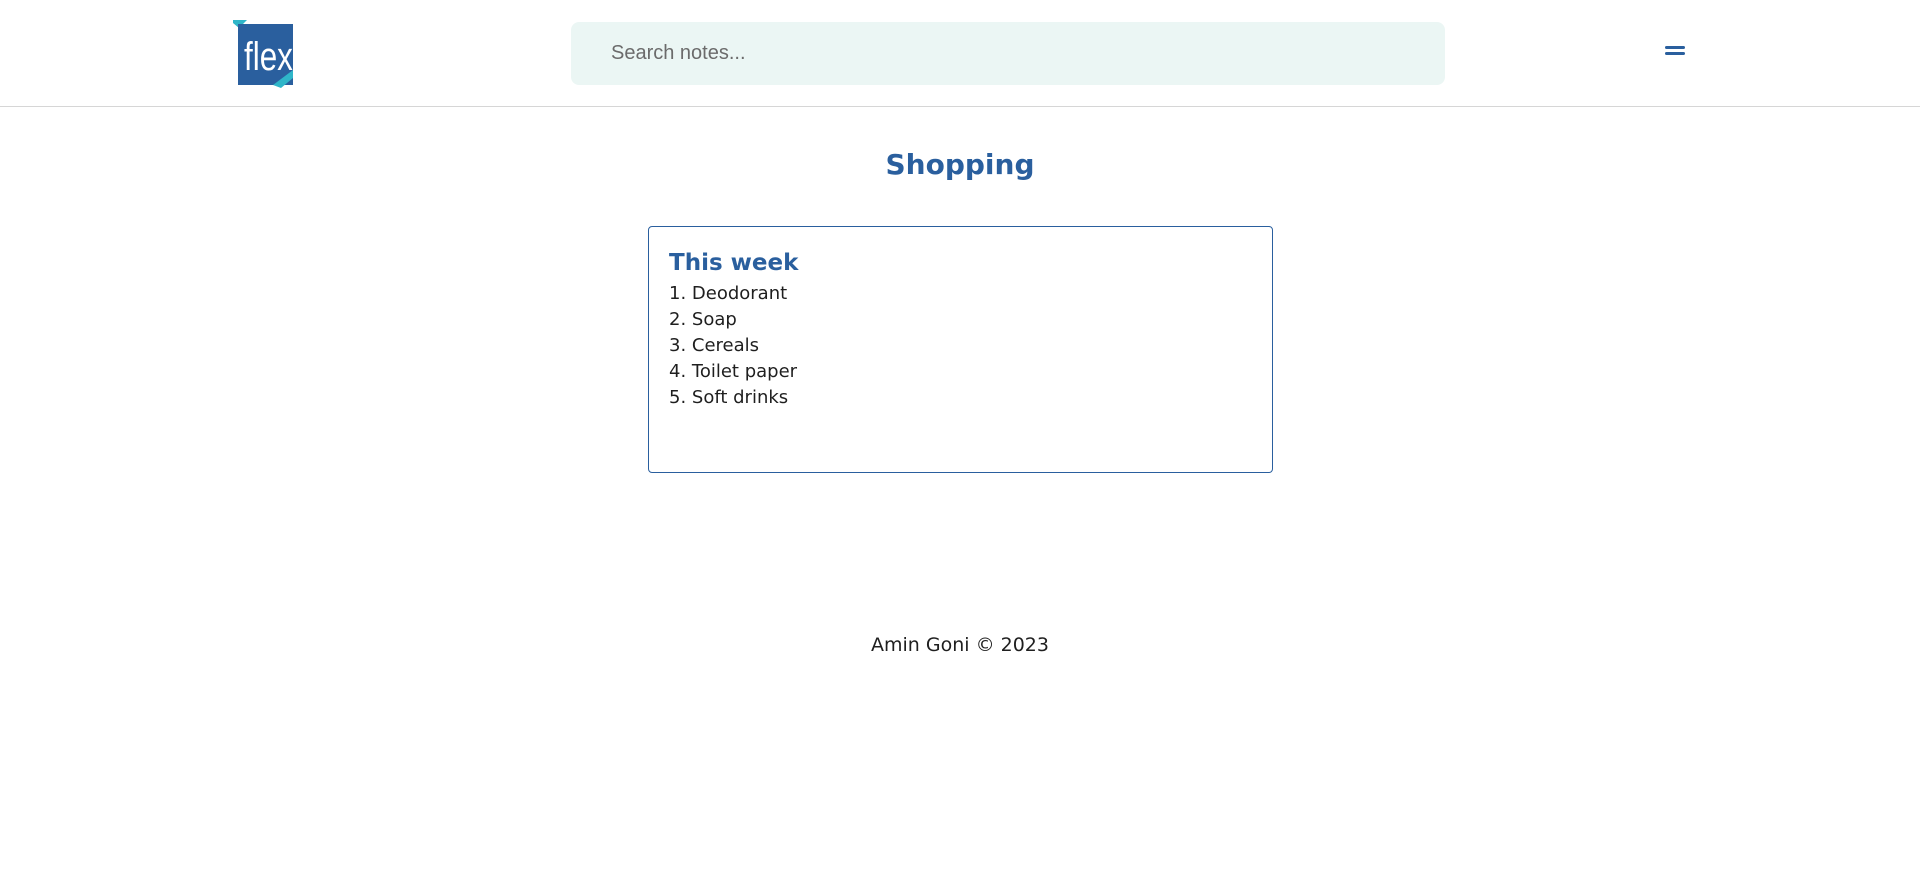 This screenshot has height=893, width=1920. I want to click on flexnote-logo: flexnote, so click(294, 54).